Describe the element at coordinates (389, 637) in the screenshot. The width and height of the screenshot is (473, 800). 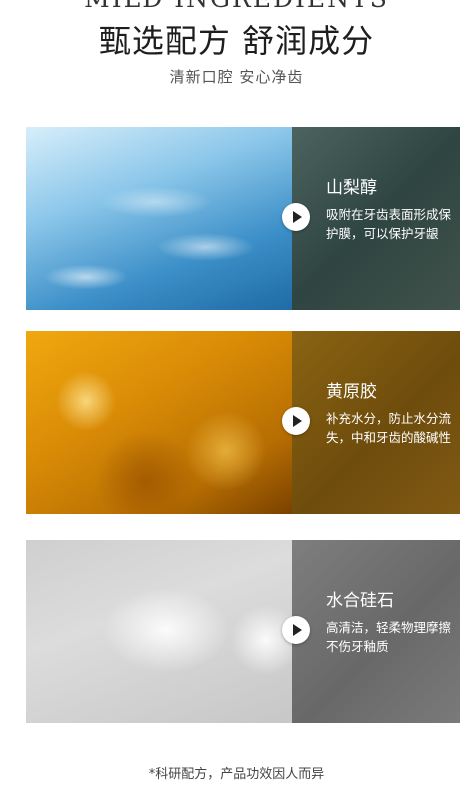
I see `ingredient-description: 高清洁，轻柔物理摩擦不伤牙釉质` at that location.